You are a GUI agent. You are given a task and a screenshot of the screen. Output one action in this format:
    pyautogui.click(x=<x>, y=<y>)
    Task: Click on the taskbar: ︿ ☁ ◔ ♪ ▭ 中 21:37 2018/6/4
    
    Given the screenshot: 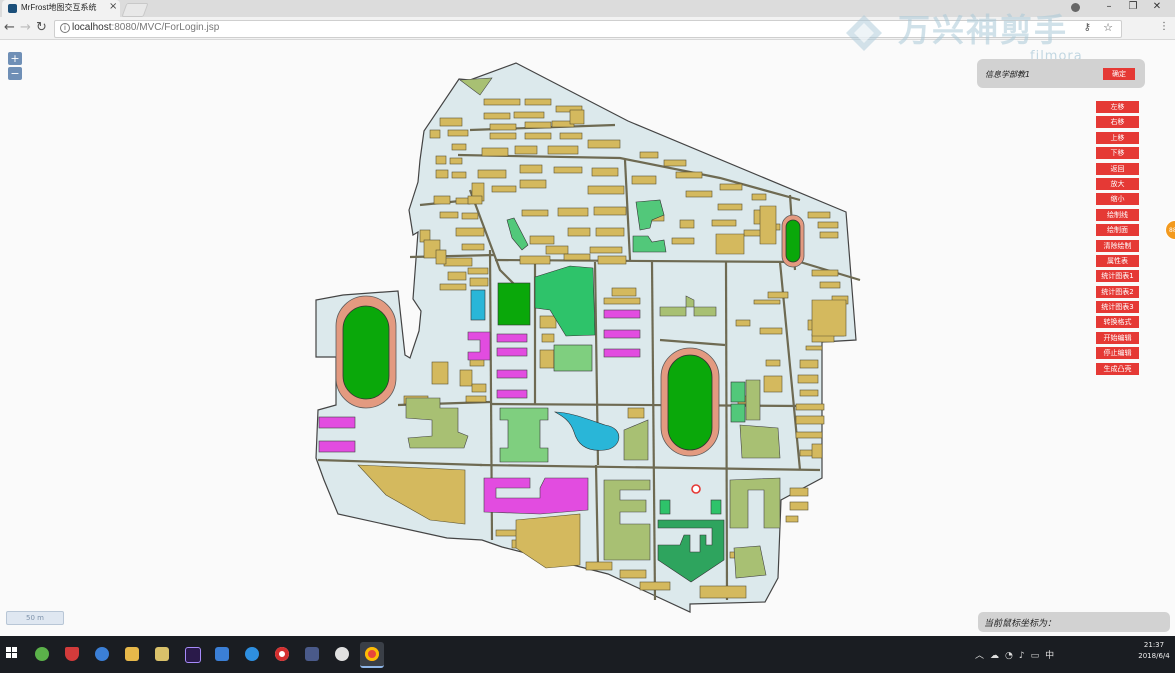 What is the action you would take?
    pyautogui.click(x=587, y=654)
    